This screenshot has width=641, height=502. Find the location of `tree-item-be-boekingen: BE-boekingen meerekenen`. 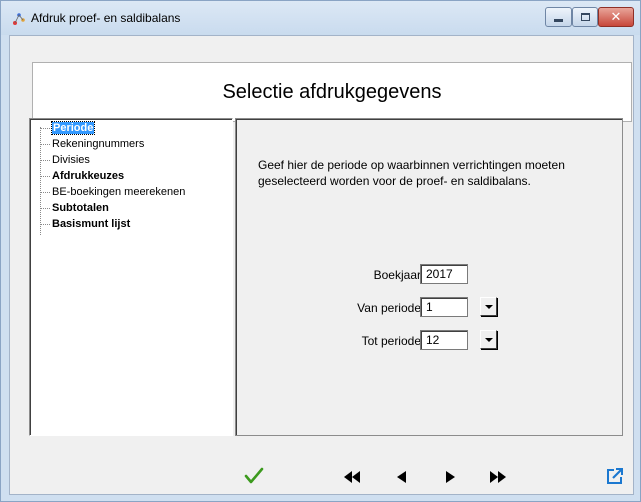

tree-item-be-boekingen: BE-boekingen meerekenen is located at coordinates (112, 192).